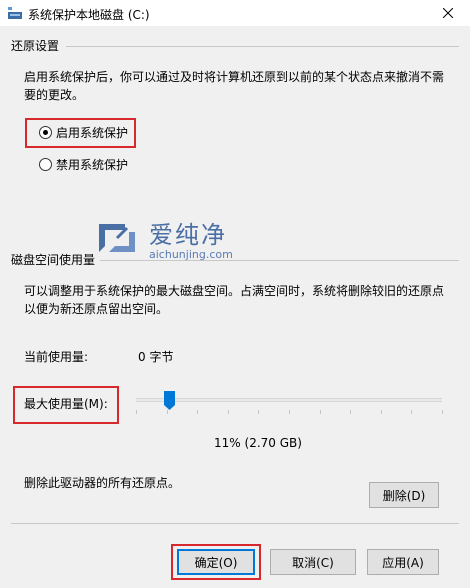 The height and width of the screenshot is (588, 470). What do you see at coordinates (234, 291) in the screenshot?
I see `disk-description-line1: 可以调整用于系统保护的最大磁盘空间。占满空间时，系统将删除较旧的还原点` at bounding box center [234, 291].